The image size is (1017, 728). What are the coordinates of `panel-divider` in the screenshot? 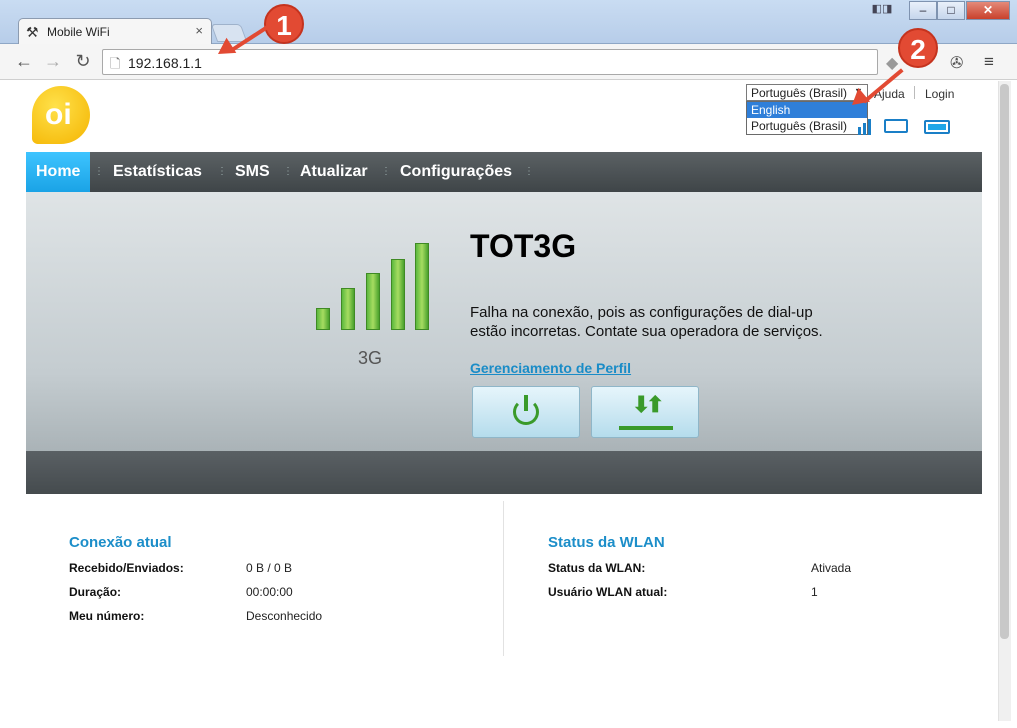 It's located at (503, 578).